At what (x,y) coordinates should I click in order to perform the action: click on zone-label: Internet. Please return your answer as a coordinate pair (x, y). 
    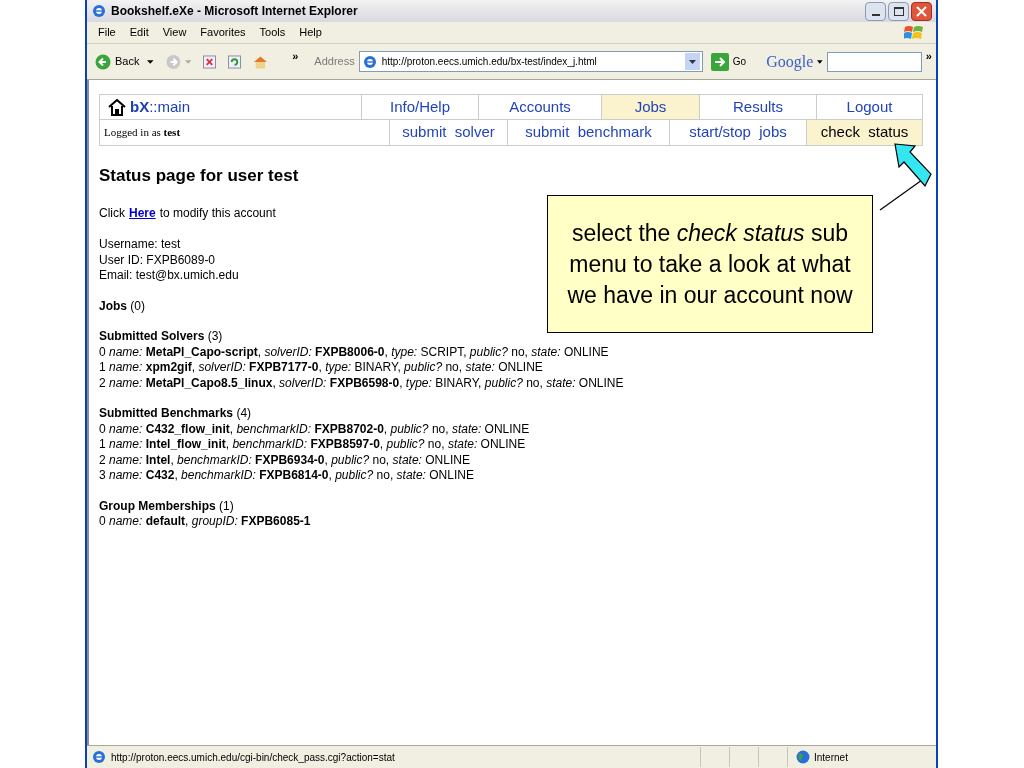
    Looking at the image, I should click on (831, 757).